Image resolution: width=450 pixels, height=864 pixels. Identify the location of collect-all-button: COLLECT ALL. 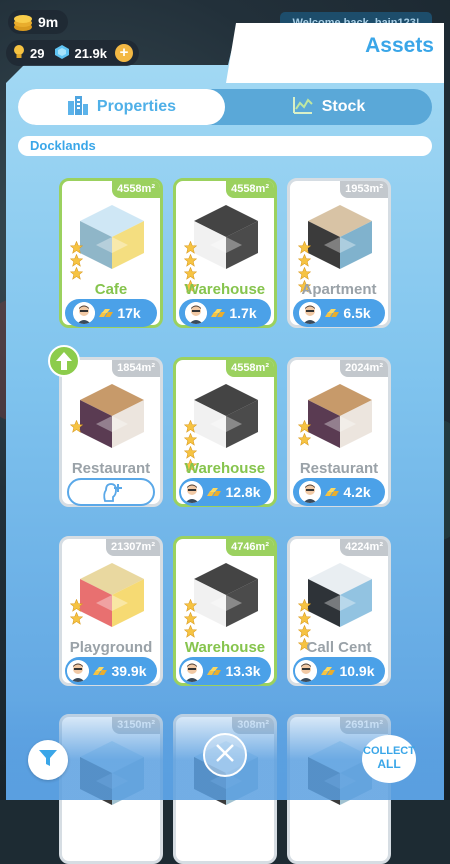
(389, 759).